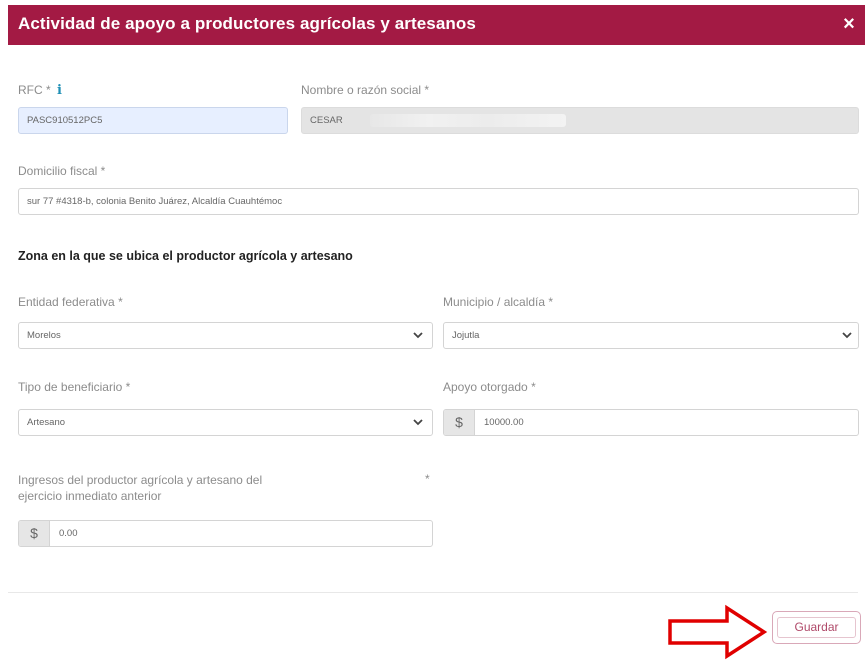  I want to click on nombre-field: CESAR, so click(580, 120).